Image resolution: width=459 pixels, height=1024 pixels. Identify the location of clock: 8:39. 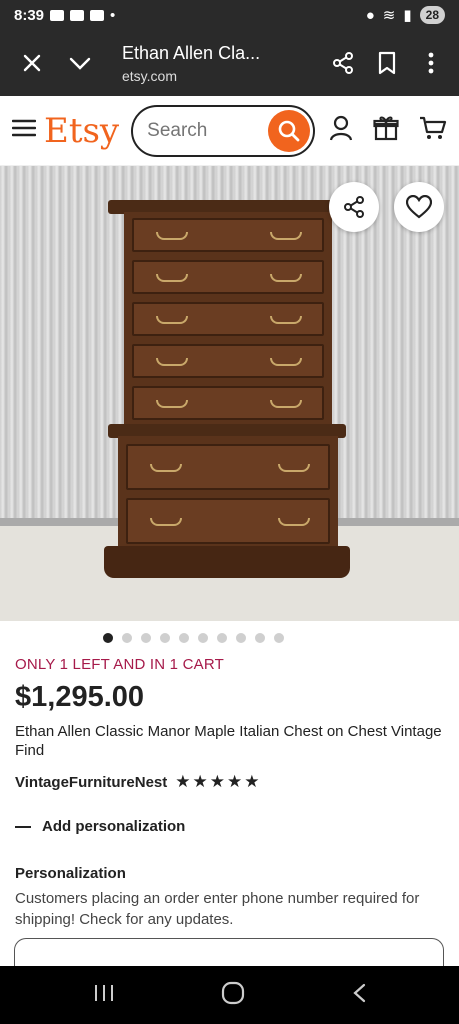
(29, 15).